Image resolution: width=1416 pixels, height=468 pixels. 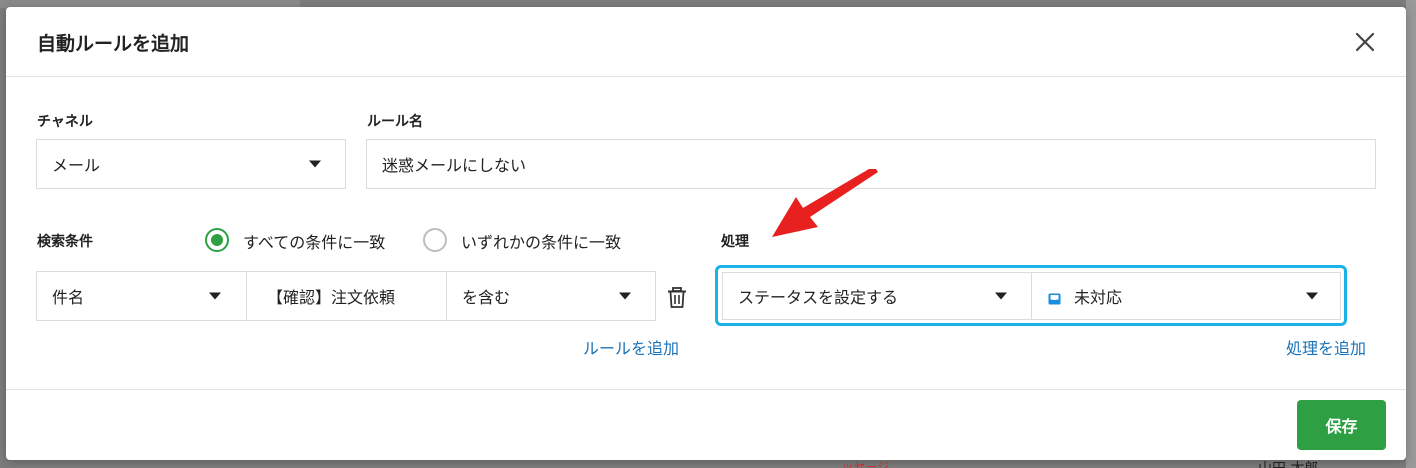 What do you see at coordinates (1341, 427) in the screenshot?
I see `save-button-label: 保存` at bounding box center [1341, 427].